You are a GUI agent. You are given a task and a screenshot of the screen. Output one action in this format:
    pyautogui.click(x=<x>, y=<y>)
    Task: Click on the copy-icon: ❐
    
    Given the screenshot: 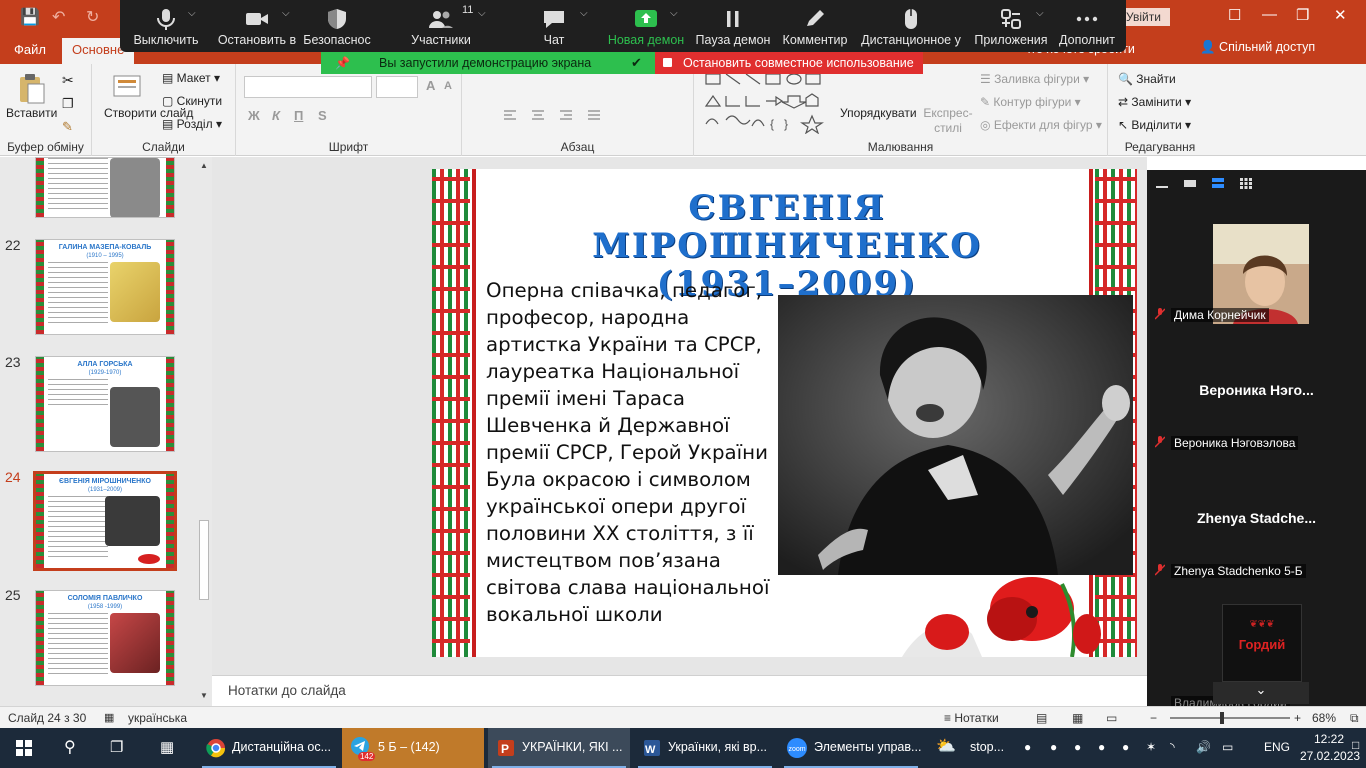 What is the action you would take?
    pyautogui.click(x=68, y=104)
    